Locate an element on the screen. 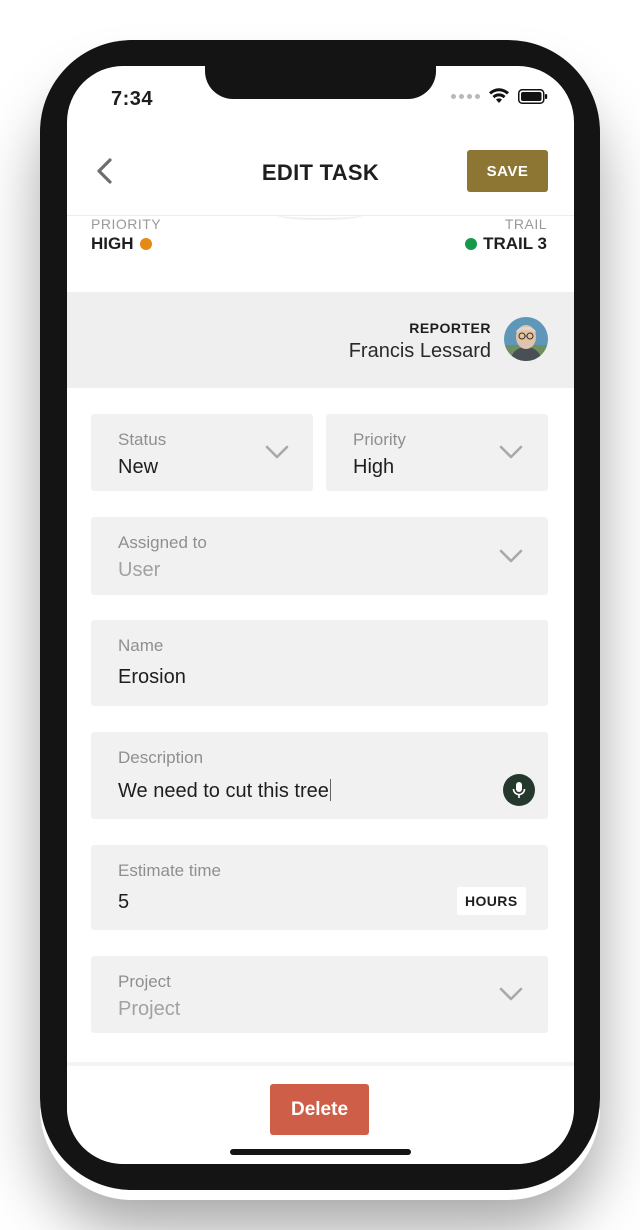 The width and height of the screenshot is (640, 1230). delete-button: Delete is located at coordinates (319, 1109).